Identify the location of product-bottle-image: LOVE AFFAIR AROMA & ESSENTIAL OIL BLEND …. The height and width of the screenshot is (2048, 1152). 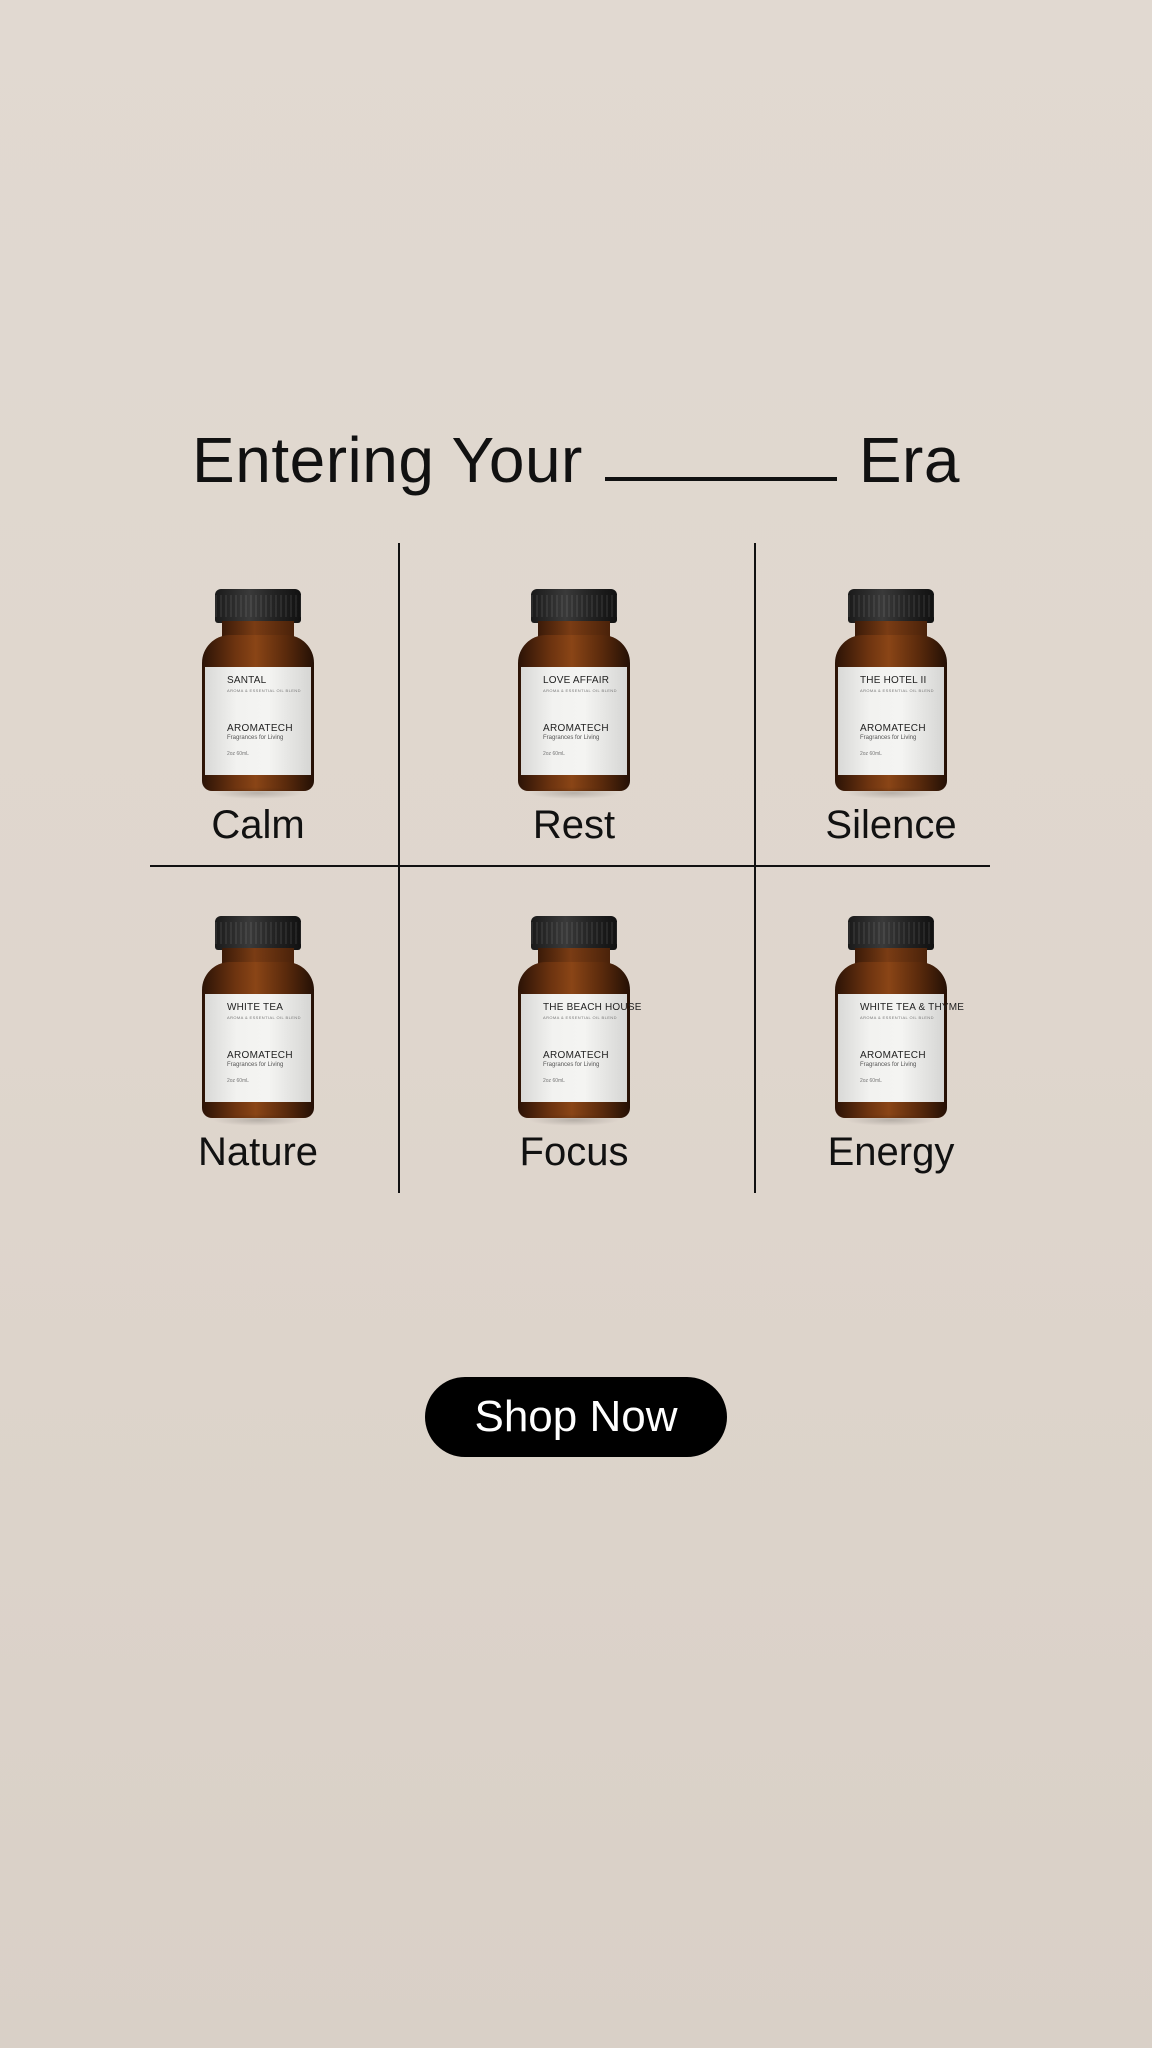
(574, 694).